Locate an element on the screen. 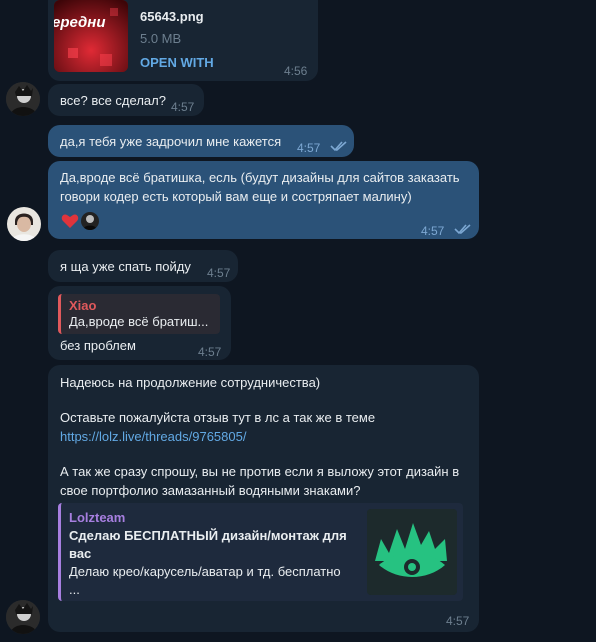 The image size is (596, 642). message-bubble: я ща уже спать пойду 4:57 is located at coordinates (143, 266).